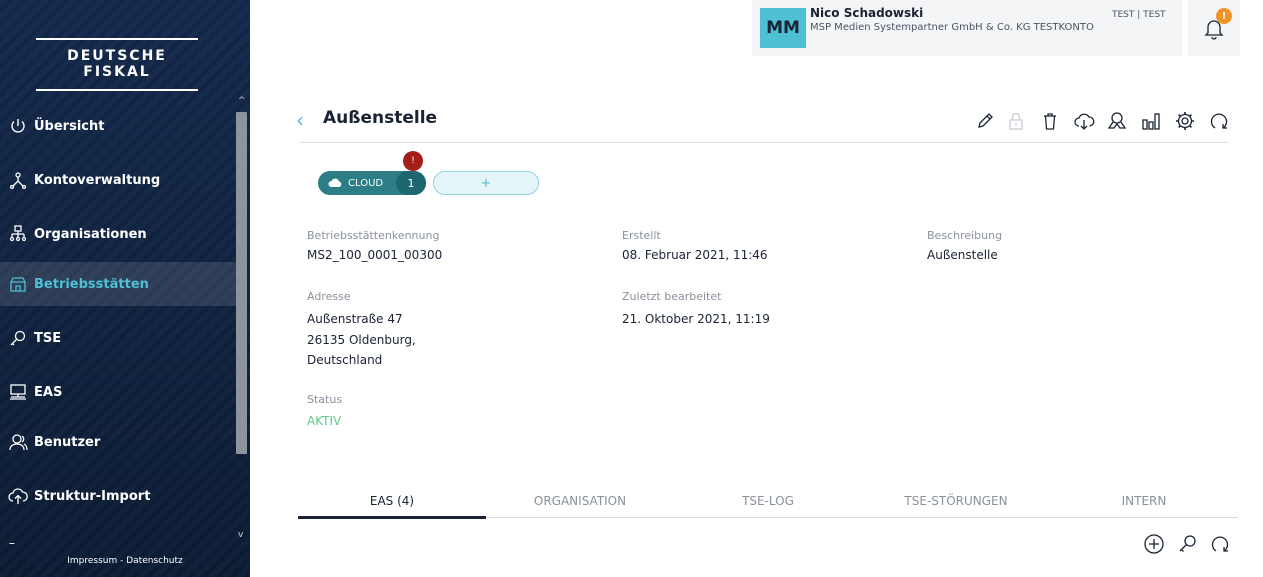 This screenshot has height=577, width=1263. What do you see at coordinates (672, 296) in the screenshot?
I see `field-label: Zuletzt bearbeitet` at bounding box center [672, 296].